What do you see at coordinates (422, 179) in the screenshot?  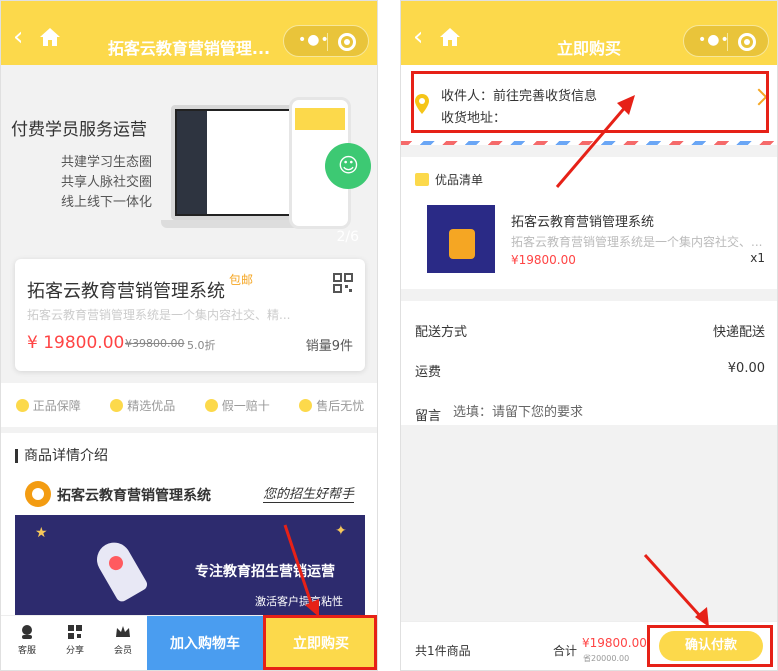 I see `bag-icon` at bounding box center [422, 179].